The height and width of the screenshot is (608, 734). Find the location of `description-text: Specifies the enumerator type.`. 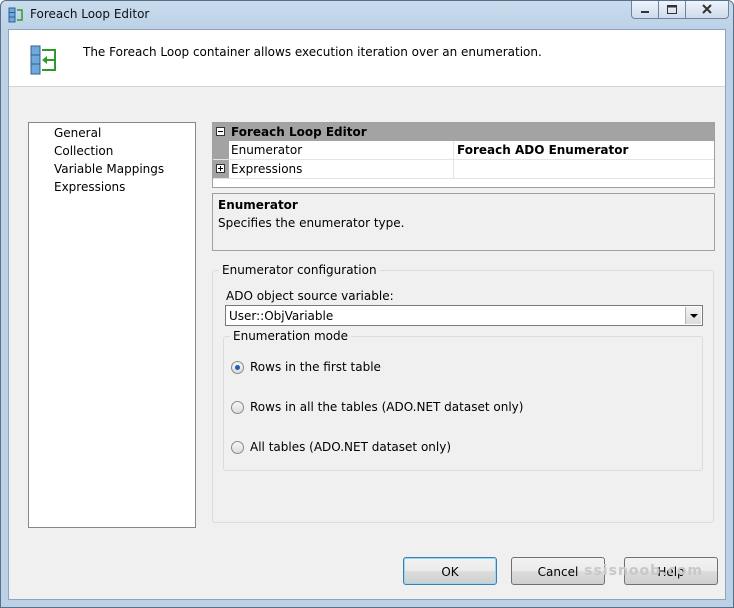

description-text: Specifies the enumerator type. is located at coordinates (311, 223).